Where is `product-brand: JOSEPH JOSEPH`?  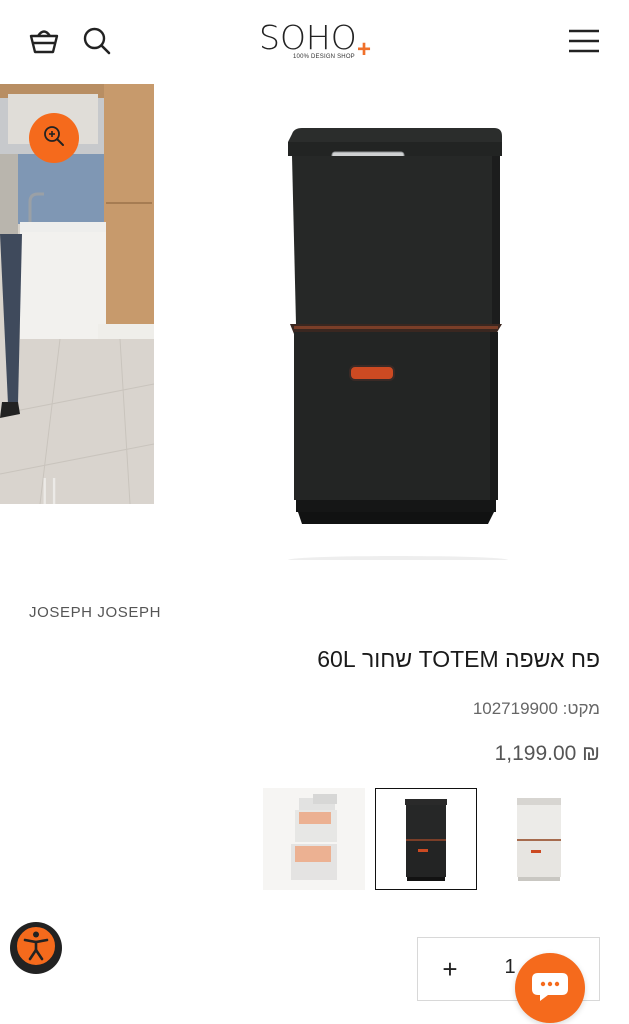
product-brand: JOSEPH JOSEPH is located at coordinates (95, 612).